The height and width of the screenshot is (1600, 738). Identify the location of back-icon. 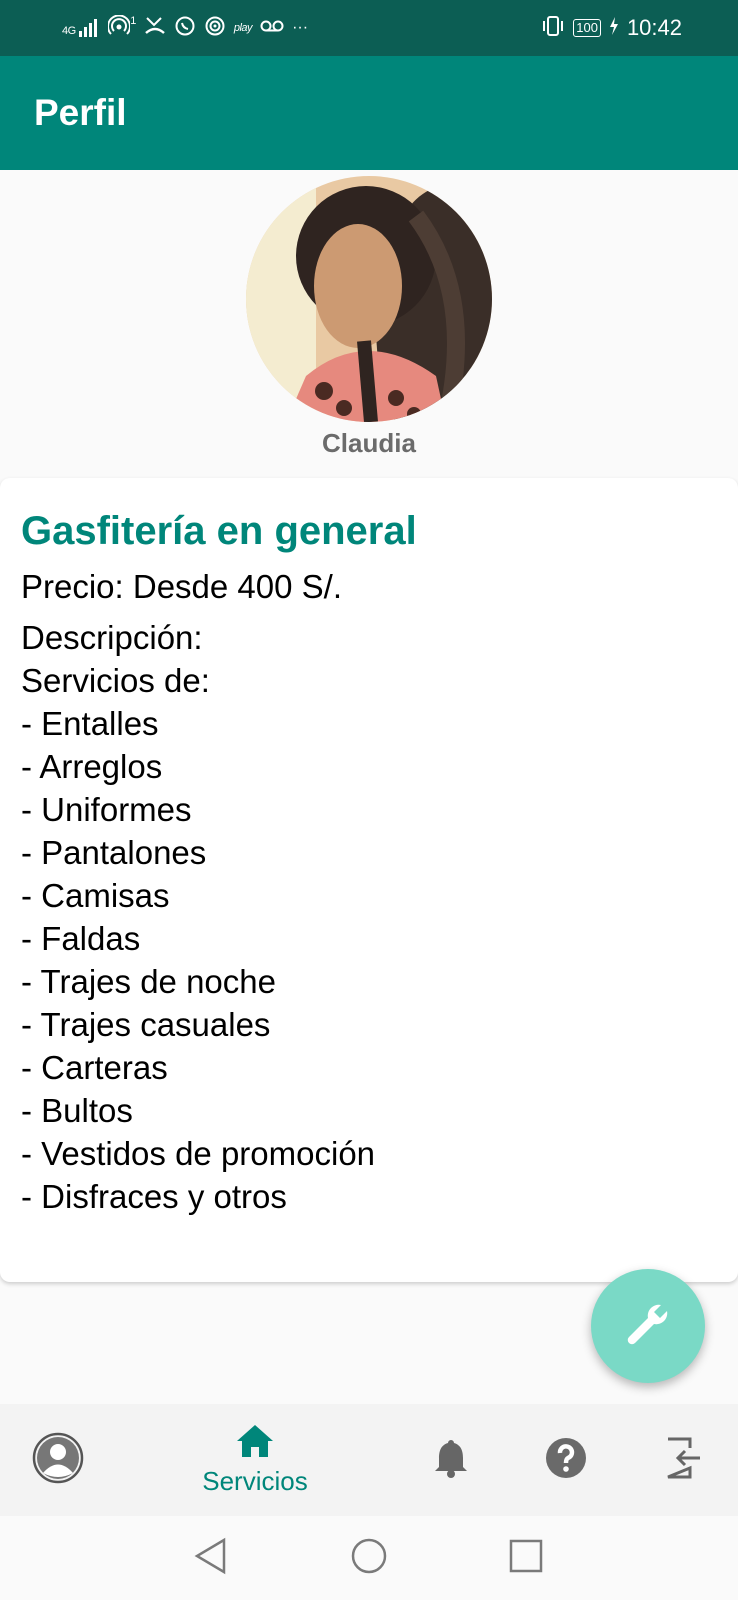
(210, 1558).